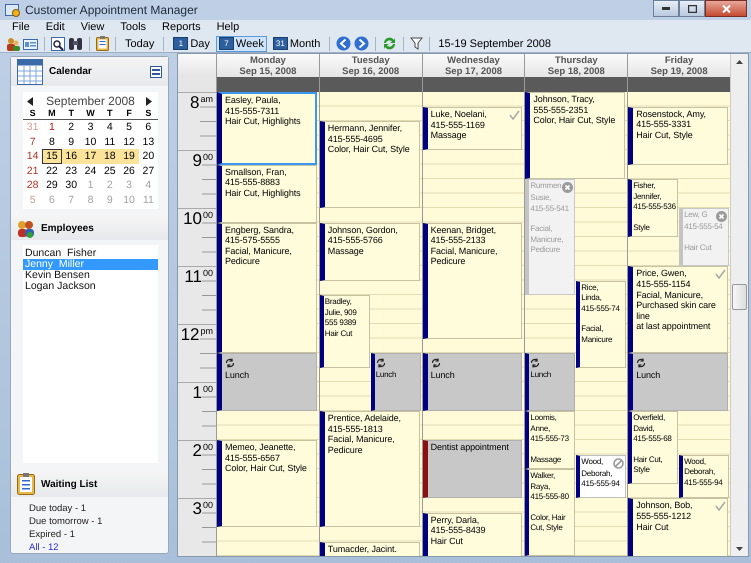 This screenshot has width=751, height=563. I want to click on calendar-day: 16, so click(71, 156).